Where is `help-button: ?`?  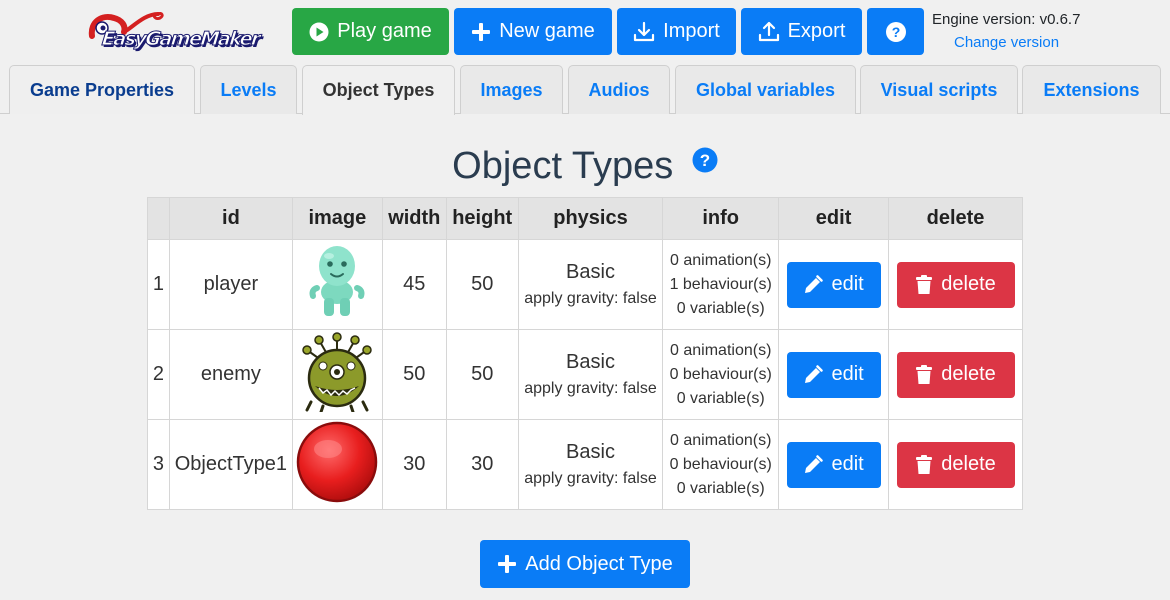
help-button: ? is located at coordinates (895, 31).